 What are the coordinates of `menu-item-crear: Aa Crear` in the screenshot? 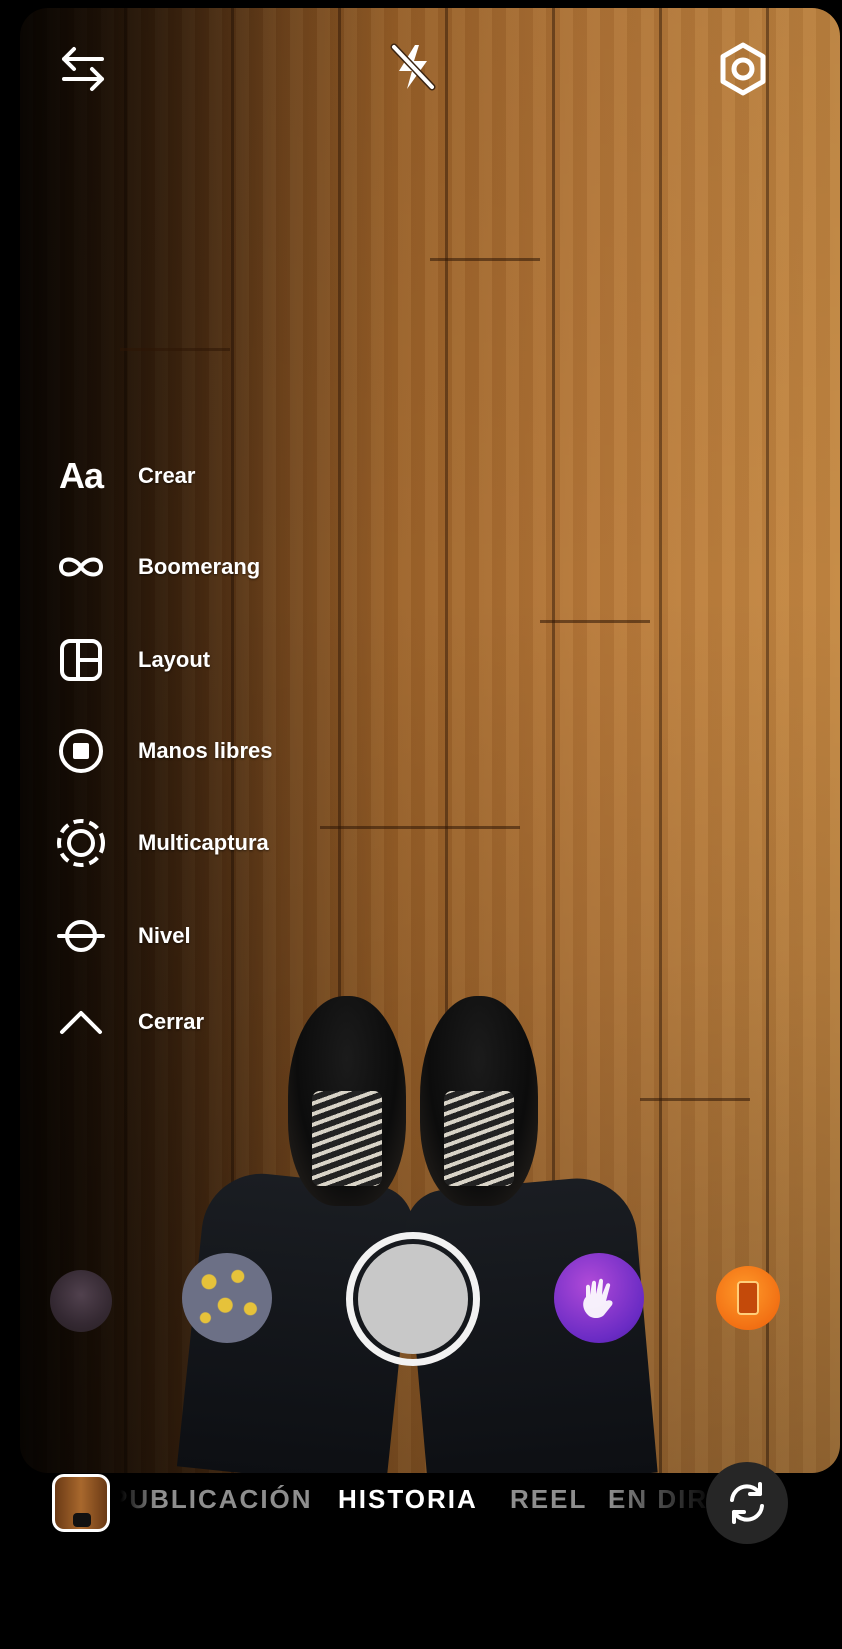 It's located at (124, 476).